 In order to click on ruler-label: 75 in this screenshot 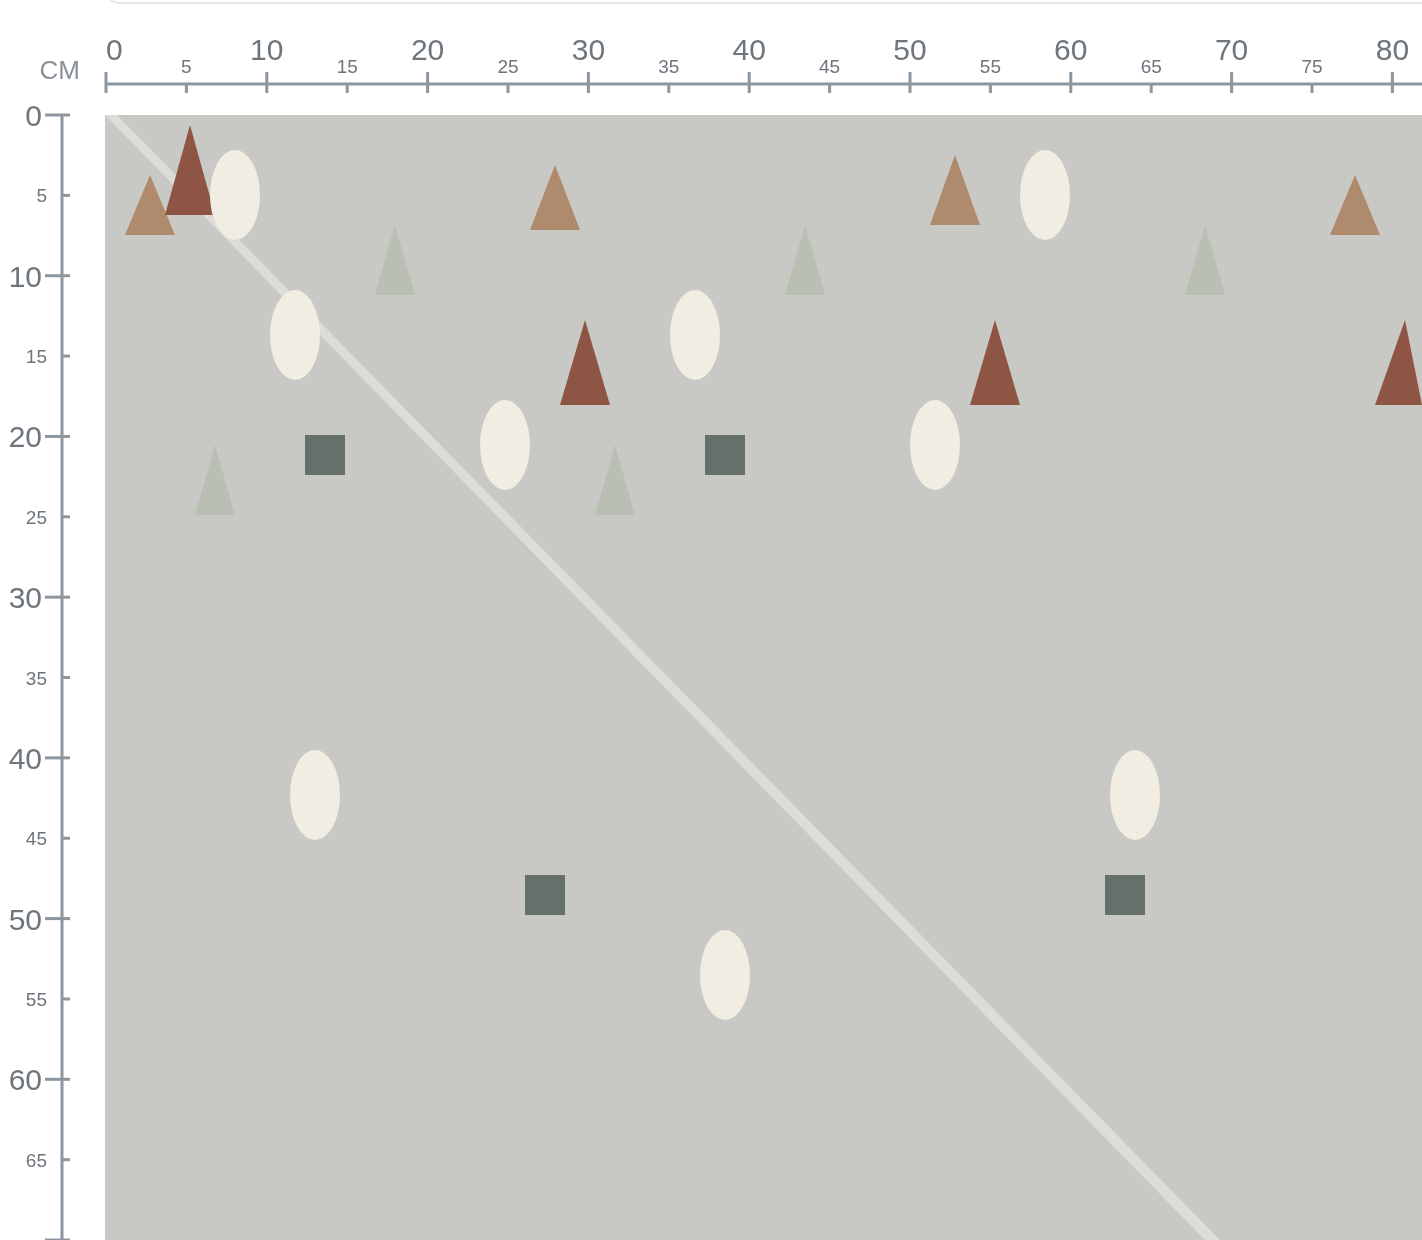, I will do `click(1312, 66)`.